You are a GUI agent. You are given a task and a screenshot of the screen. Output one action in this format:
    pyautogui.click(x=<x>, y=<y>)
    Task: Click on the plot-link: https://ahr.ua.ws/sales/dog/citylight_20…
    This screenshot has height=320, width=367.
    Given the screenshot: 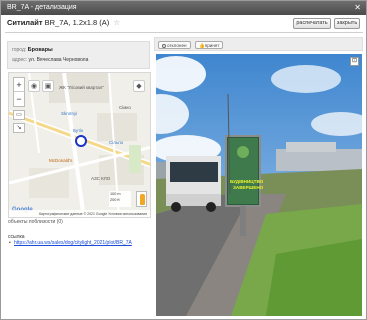 What is the action you would take?
    pyautogui.click(x=73, y=243)
    